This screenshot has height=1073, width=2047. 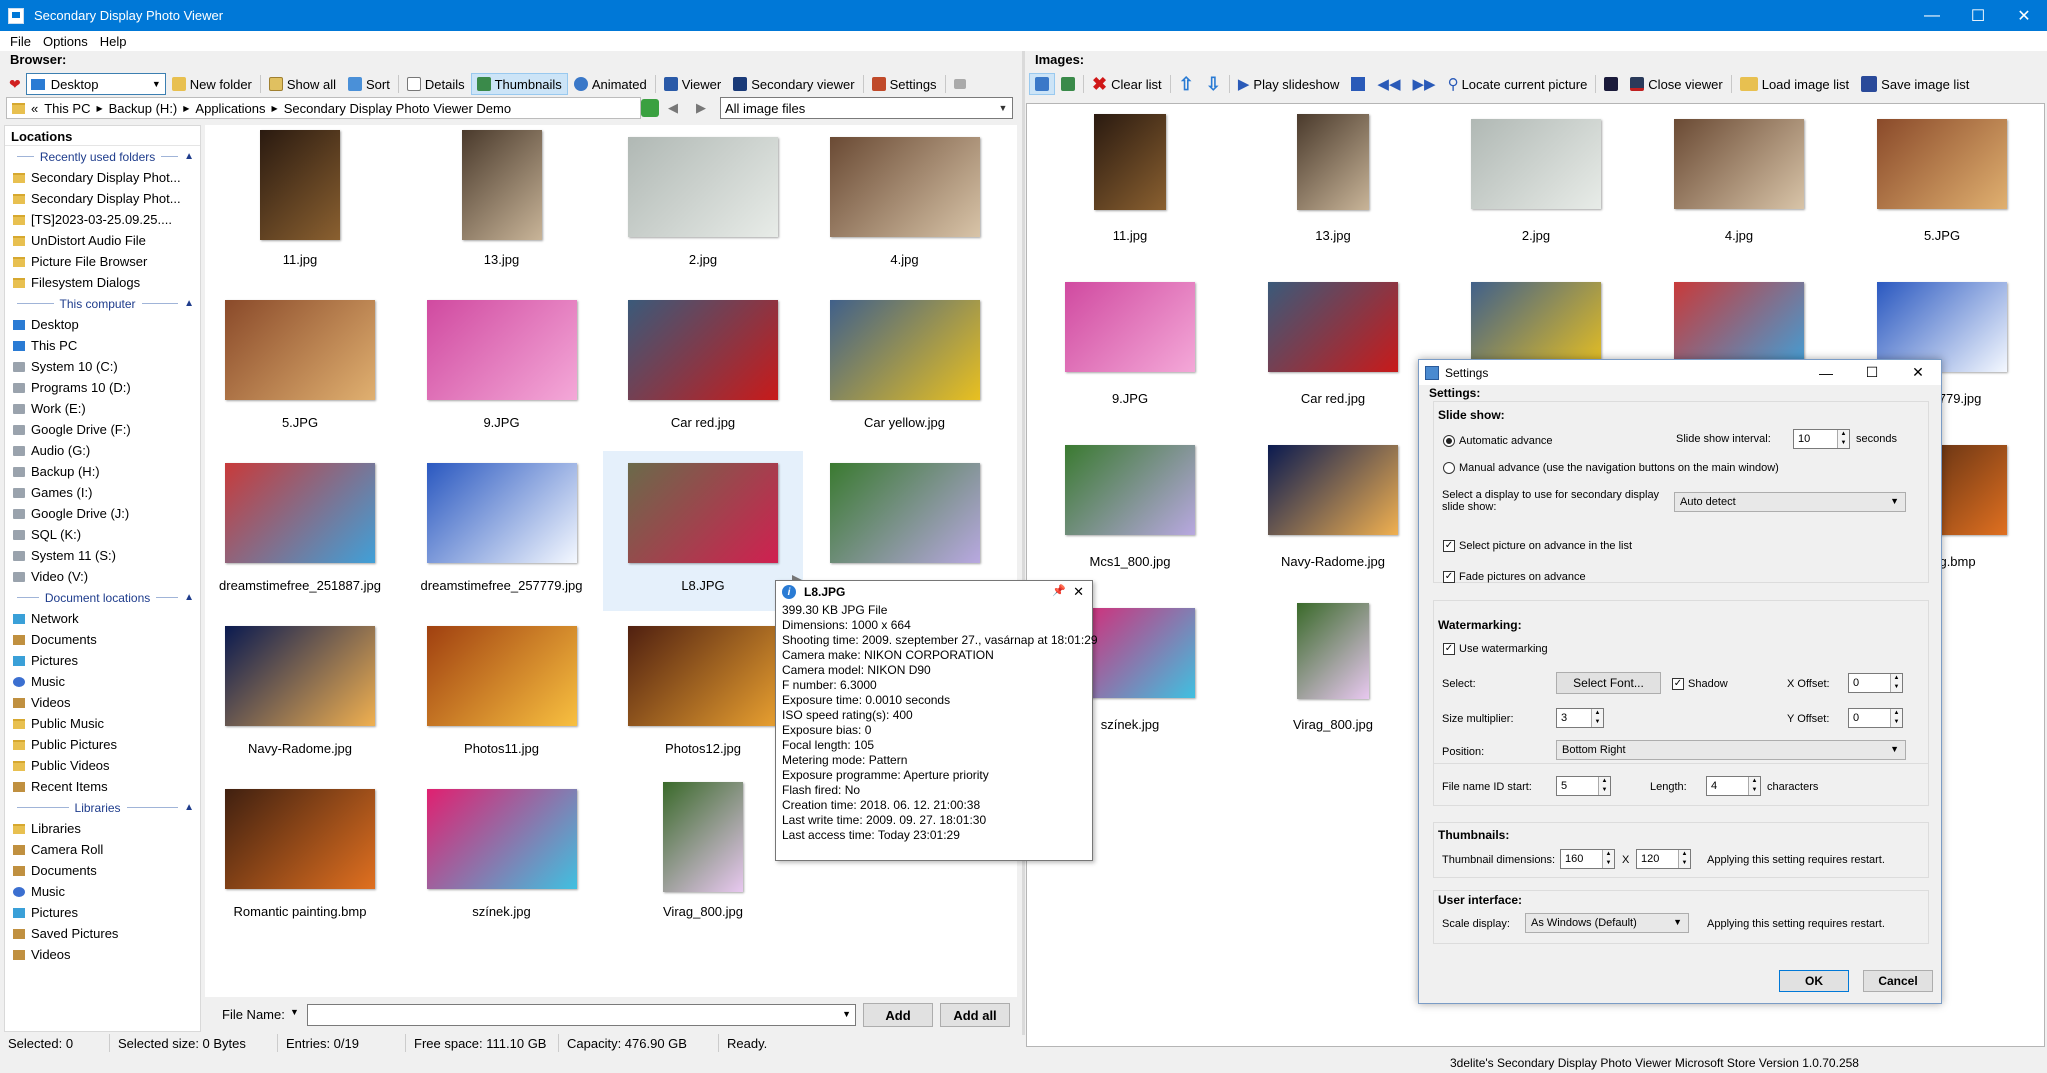 What do you see at coordinates (1580, 718) in the screenshot?
I see `size-multiplier-stepper: 3 ▲ ▼` at bounding box center [1580, 718].